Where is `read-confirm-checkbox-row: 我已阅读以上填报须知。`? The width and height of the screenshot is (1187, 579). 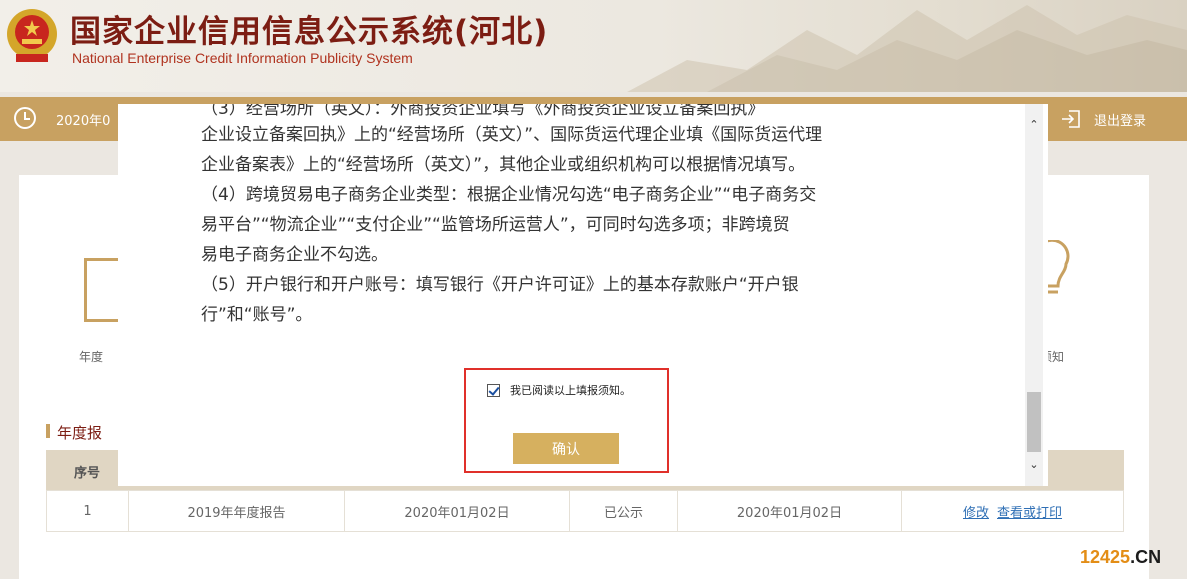 read-confirm-checkbox-row: 我已阅读以上填报须知。 is located at coordinates (559, 390).